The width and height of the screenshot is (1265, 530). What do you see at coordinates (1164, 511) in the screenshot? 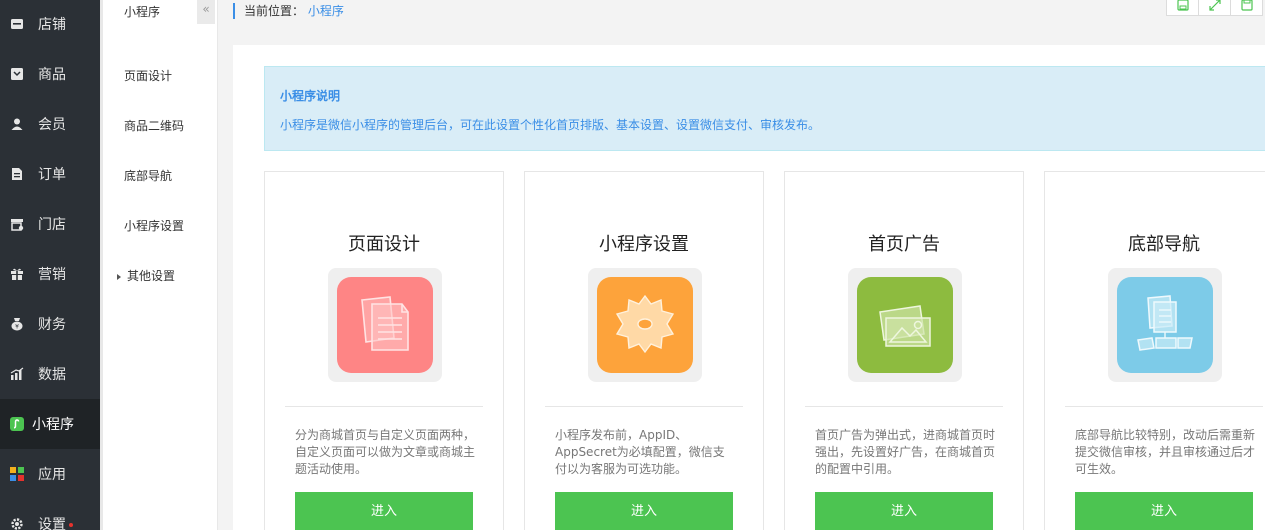
I see `enter-bottom-nav-button: 进入` at bounding box center [1164, 511].